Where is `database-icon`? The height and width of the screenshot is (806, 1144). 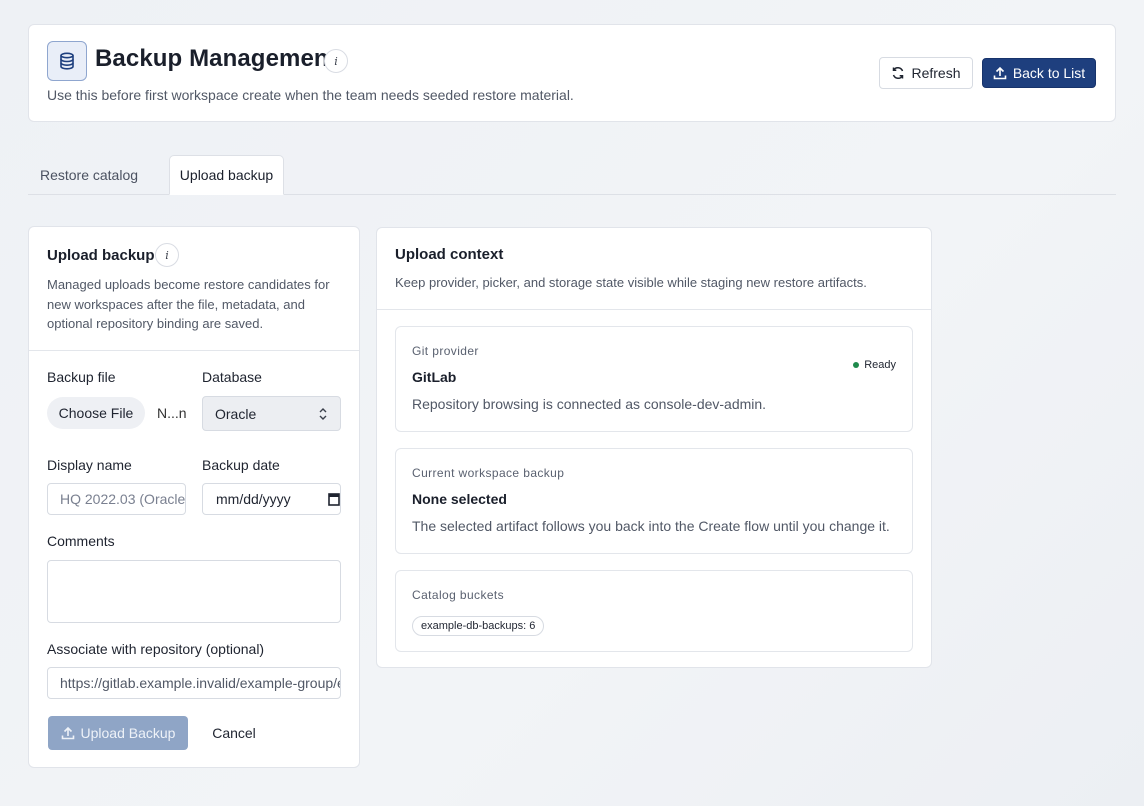
database-icon is located at coordinates (67, 61).